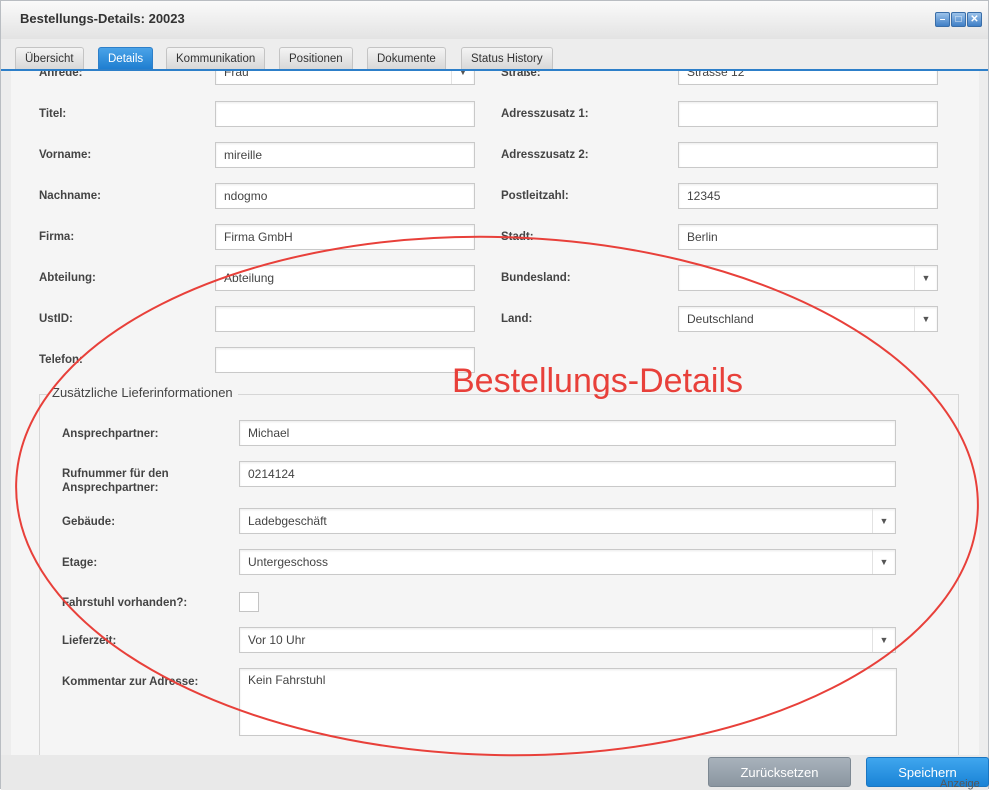 Image resolution: width=991 pixels, height=790 pixels. Describe the element at coordinates (110, 434) in the screenshot. I see `ansprechpartner-label: Ansprechpartner:` at that location.